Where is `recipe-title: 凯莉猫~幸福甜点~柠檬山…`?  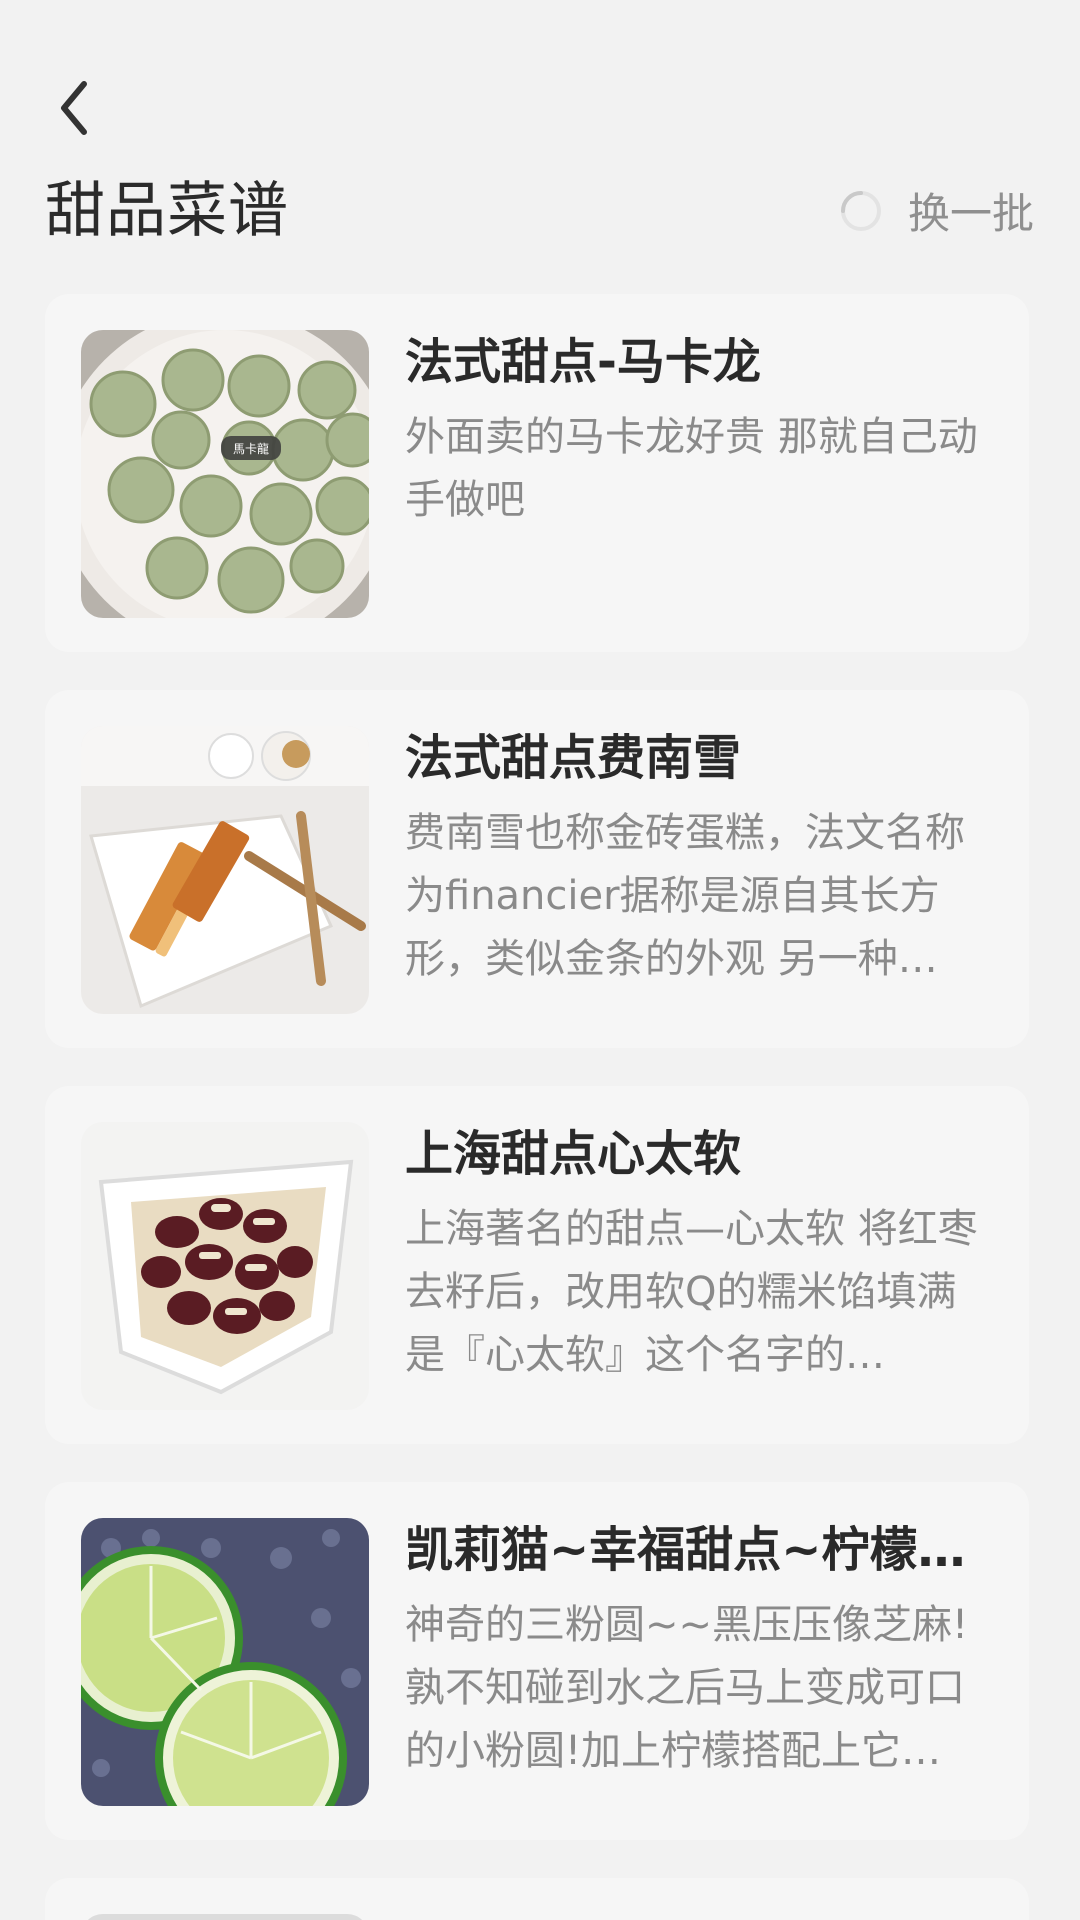
recipe-title: 凯莉猫~幸福甜点~柠檬山… is located at coordinates (700, 1550).